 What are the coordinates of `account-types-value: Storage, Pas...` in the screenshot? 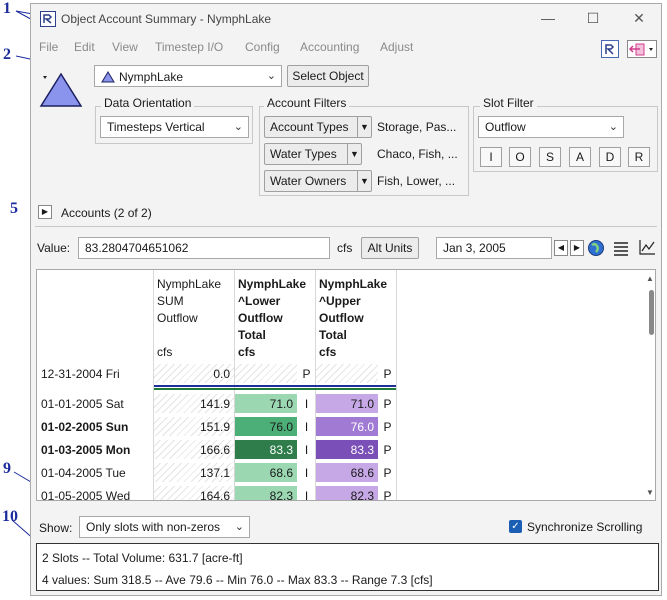 It's located at (417, 127).